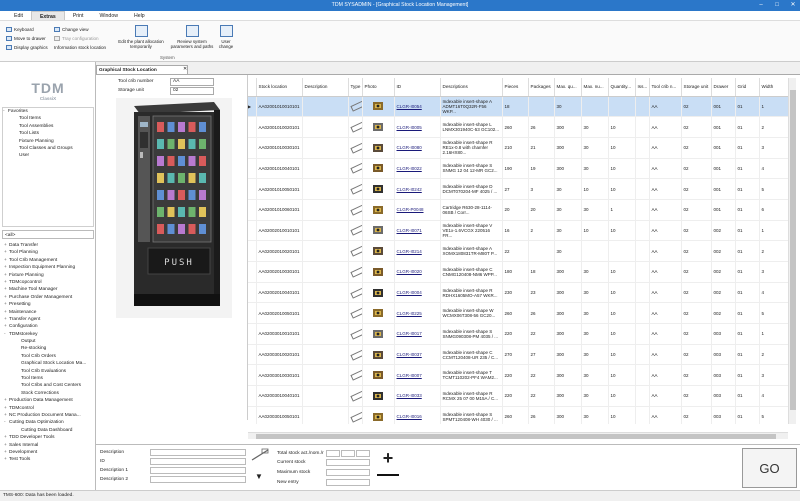  What do you see at coordinates (259, 476) in the screenshot?
I see `dropdown-arrow-icon: ▼` at bounding box center [259, 476].